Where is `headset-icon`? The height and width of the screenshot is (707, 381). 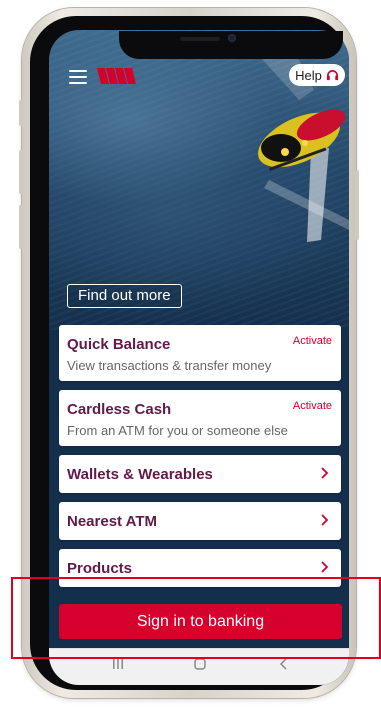
headset-icon is located at coordinates (332, 74).